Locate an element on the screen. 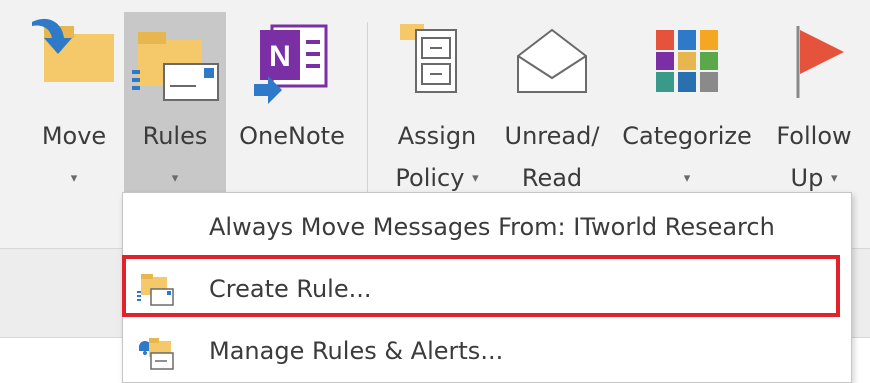 The image size is (870, 383). assign-policy-label: Assign Policy ▾ is located at coordinates (437, 157).